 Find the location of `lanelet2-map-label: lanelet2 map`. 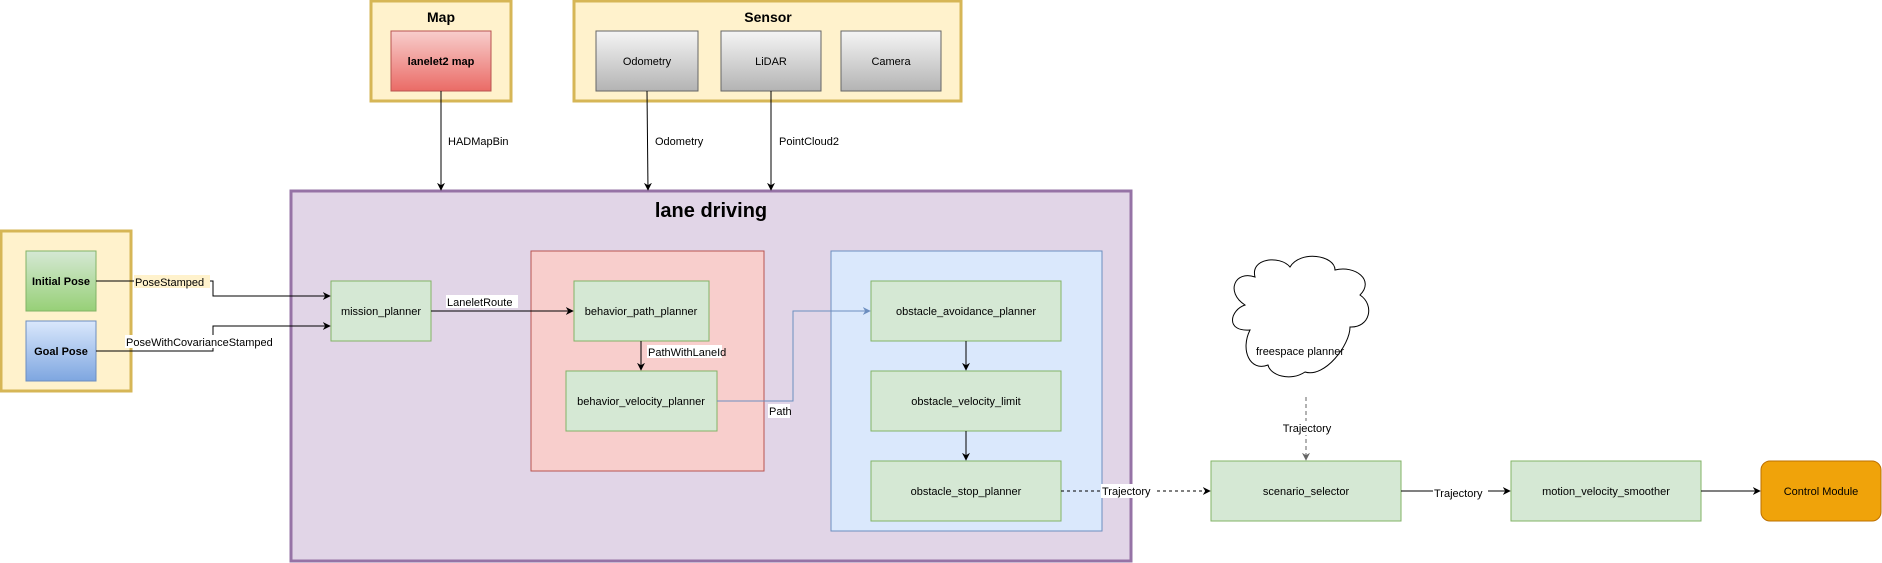

lanelet2-map-label: lanelet2 map is located at coordinates (441, 62).